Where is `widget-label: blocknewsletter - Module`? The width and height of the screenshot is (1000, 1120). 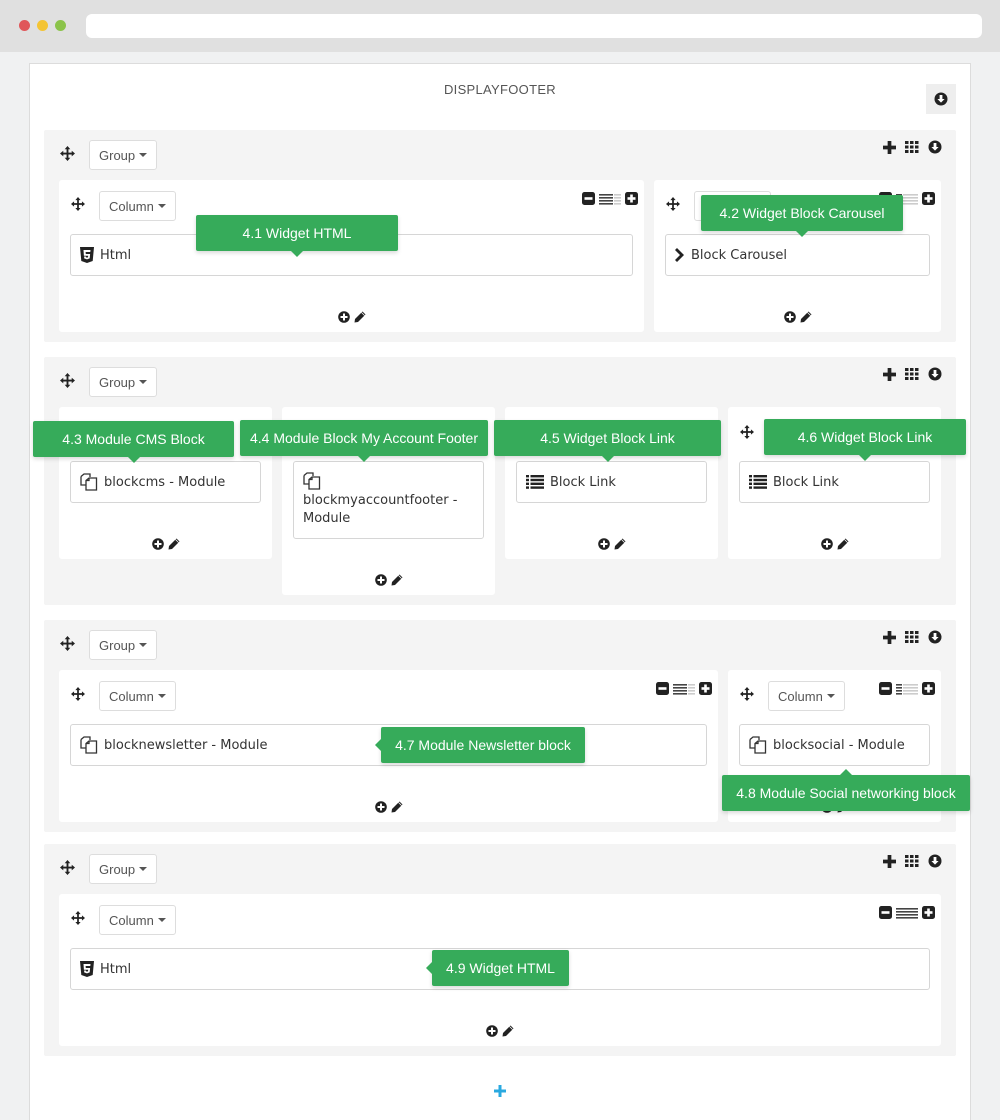
widget-label: blocknewsletter - Module is located at coordinates (186, 745).